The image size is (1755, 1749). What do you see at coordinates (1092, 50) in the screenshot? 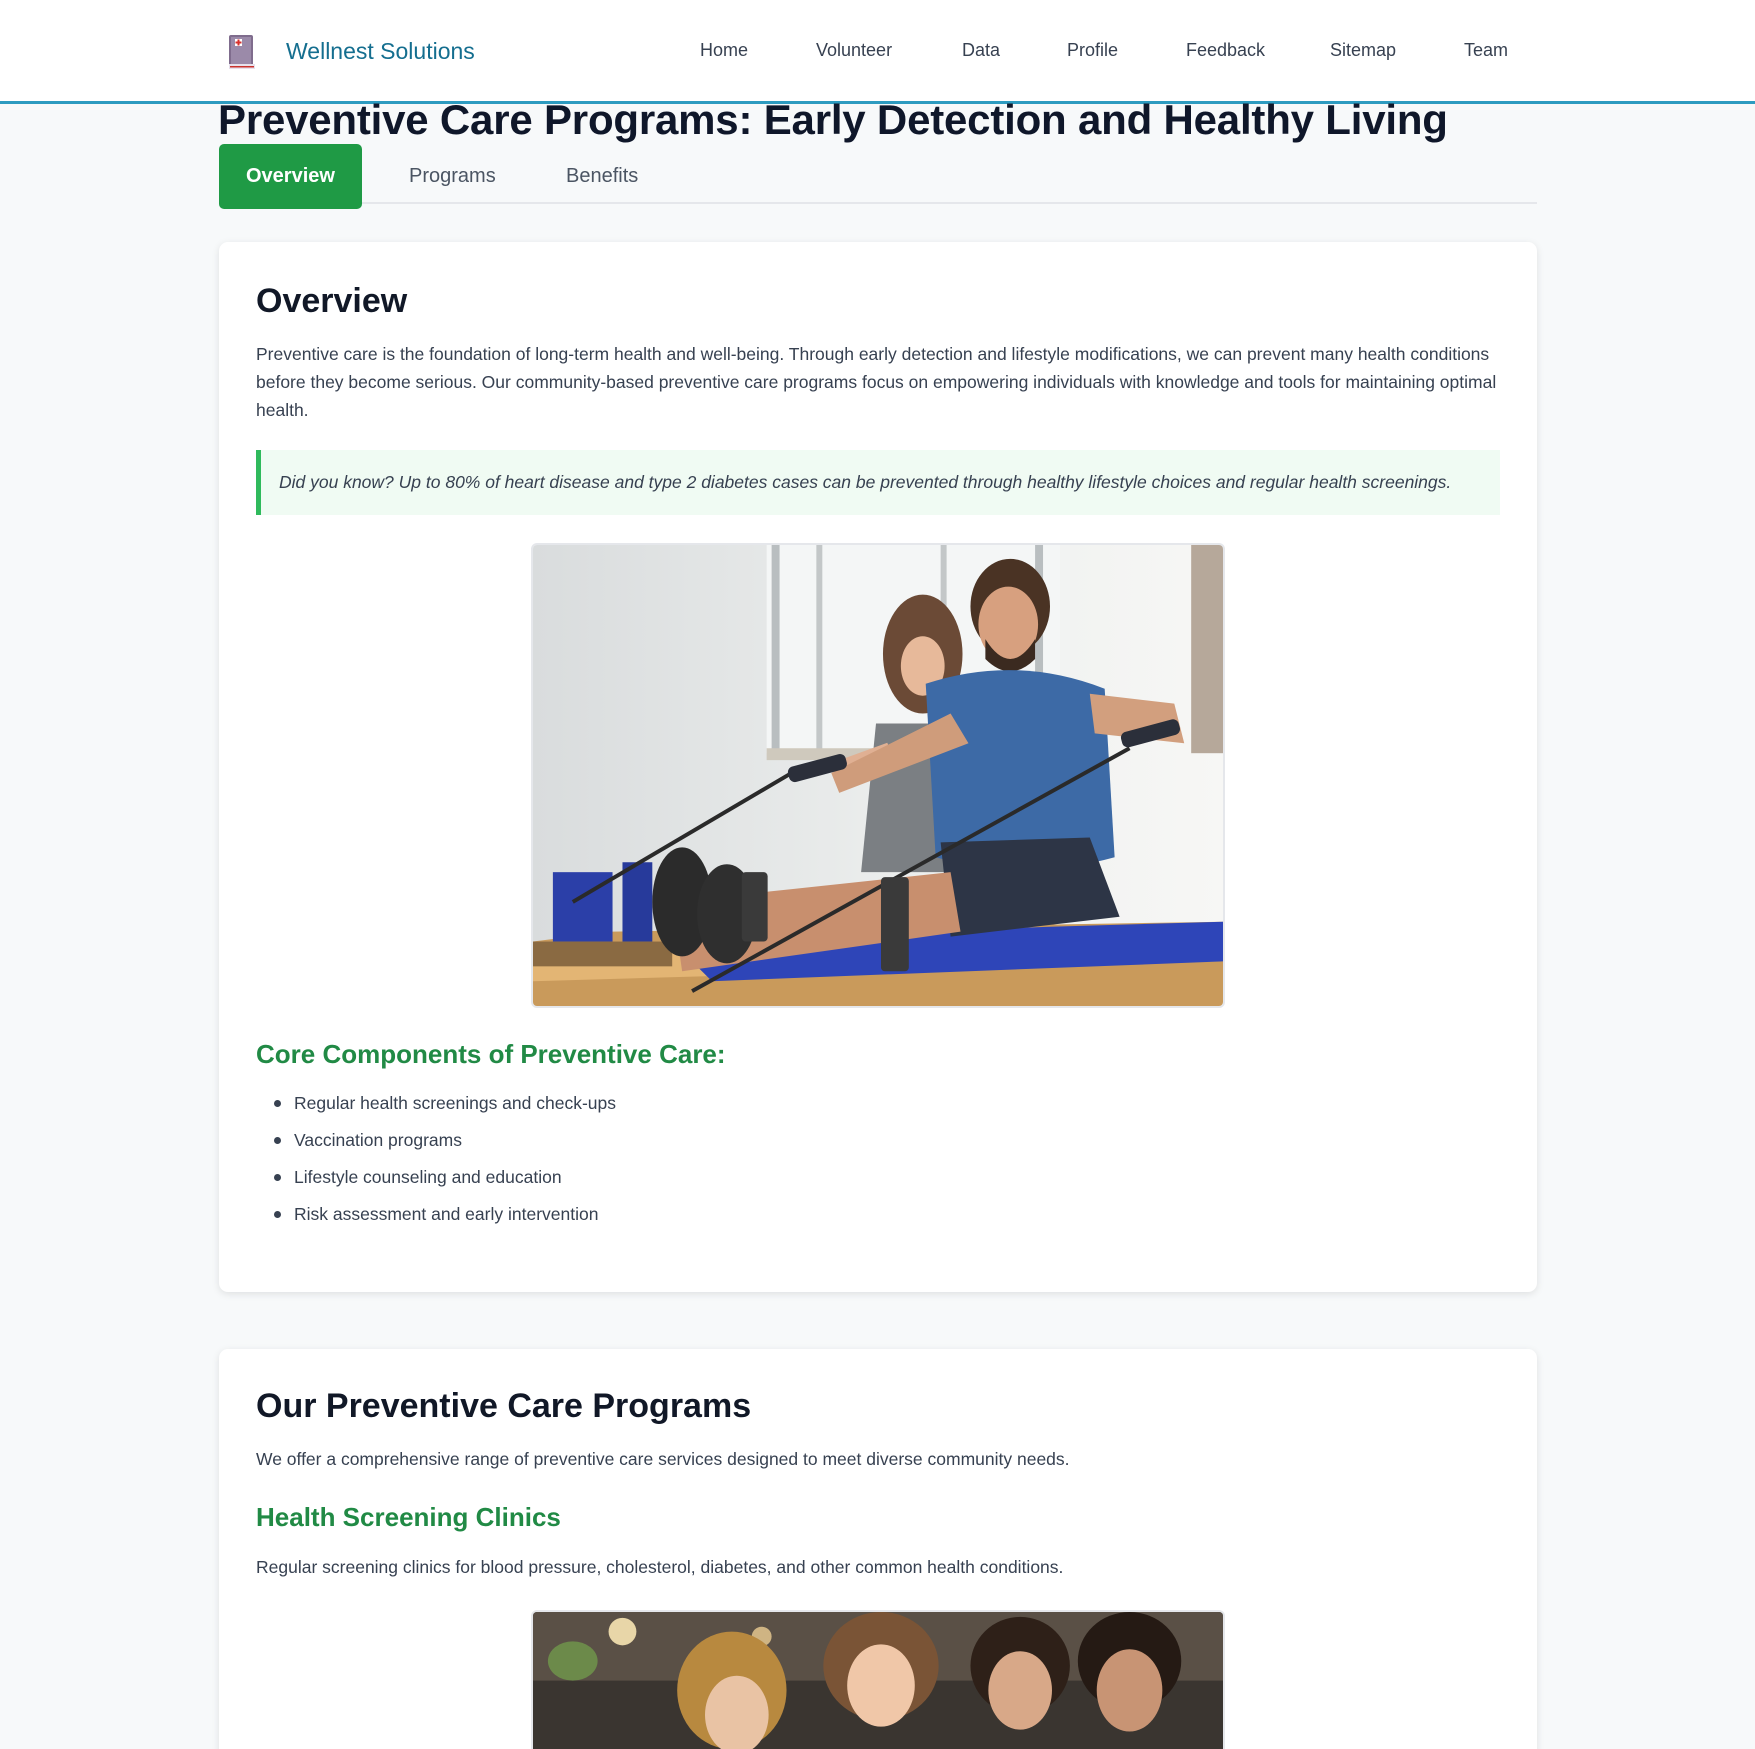
I see `nav-profile: Profile` at bounding box center [1092, 50].